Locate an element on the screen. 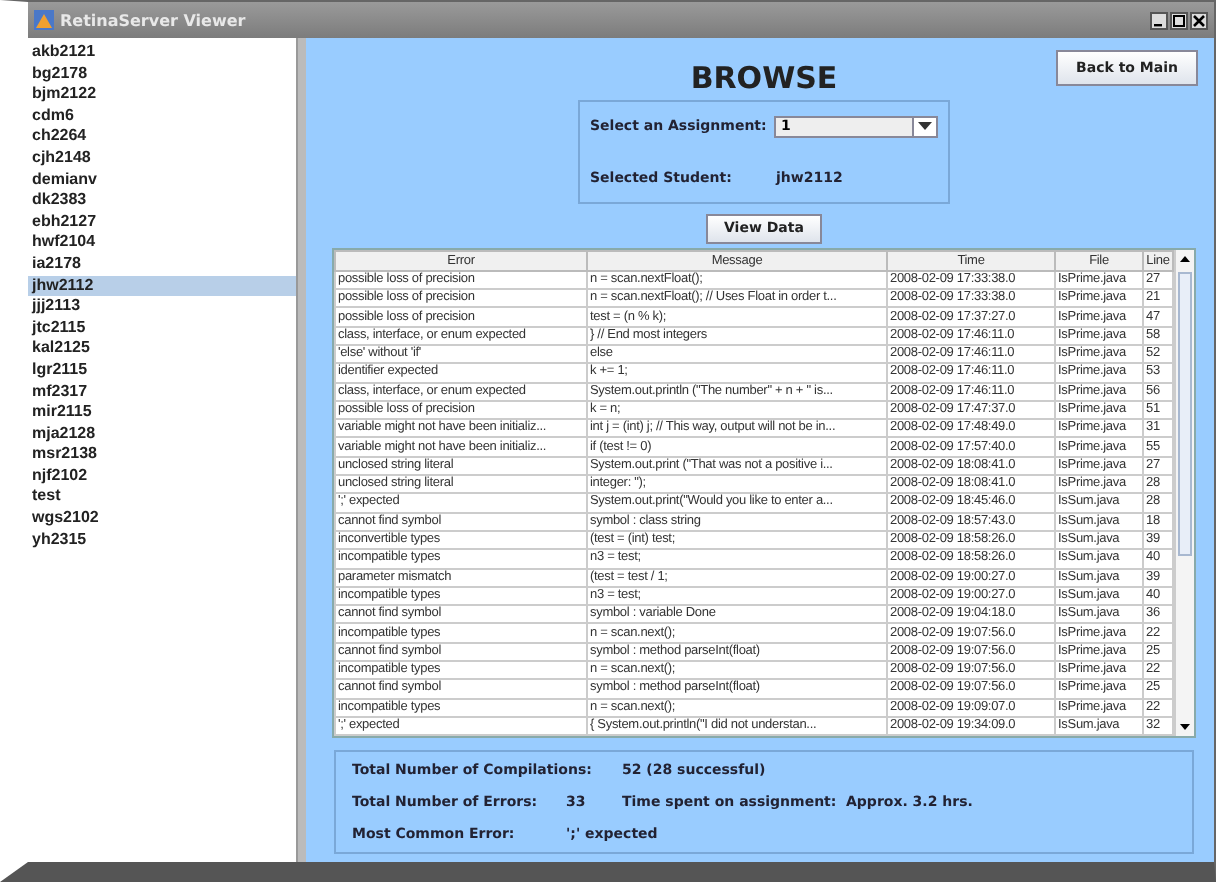 This screenshot has width=1216, height=882. student-item: bg2178 is located at coordinates (162, 74).